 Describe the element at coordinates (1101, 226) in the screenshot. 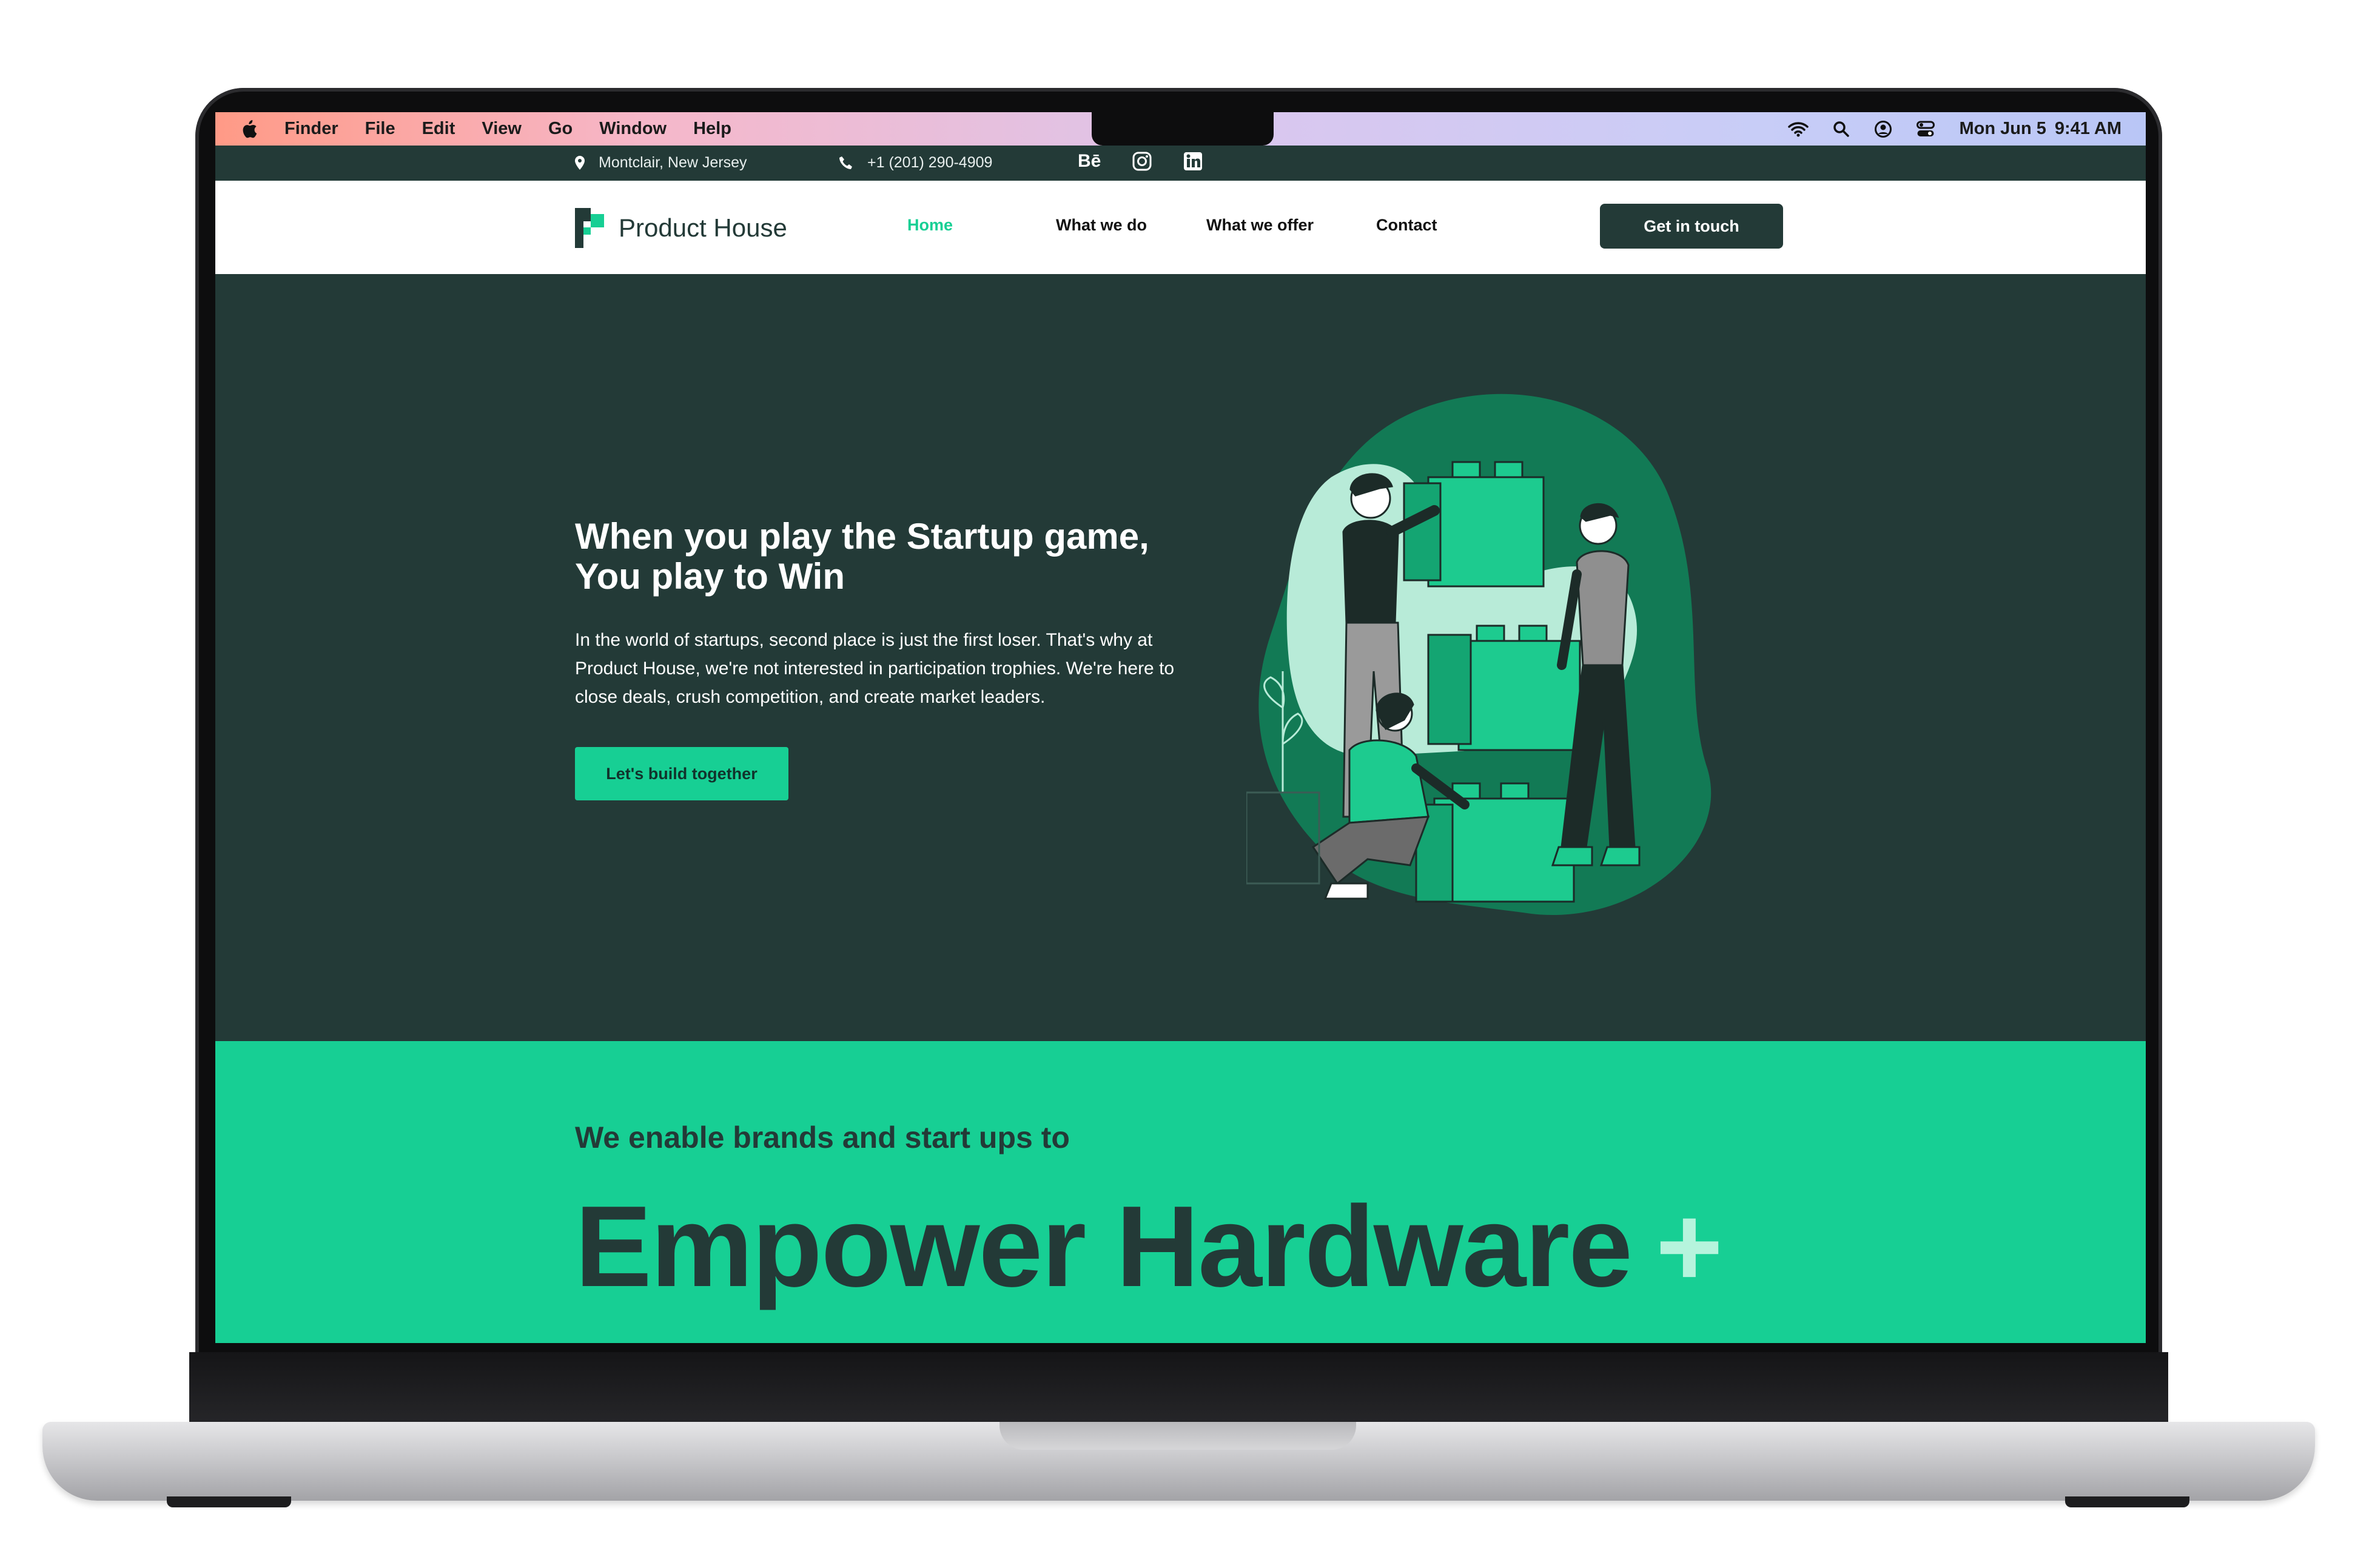

I see `nav-what-we-do: What we do` at that location.